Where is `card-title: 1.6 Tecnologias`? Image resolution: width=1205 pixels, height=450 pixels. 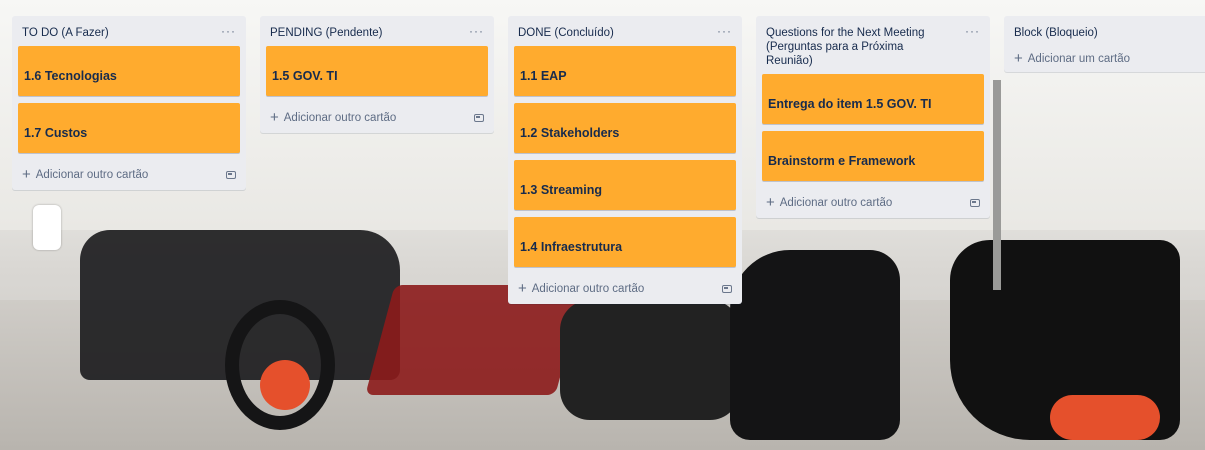
card-title: 1.6 Tecnologias is located at coordinates (70, 76).